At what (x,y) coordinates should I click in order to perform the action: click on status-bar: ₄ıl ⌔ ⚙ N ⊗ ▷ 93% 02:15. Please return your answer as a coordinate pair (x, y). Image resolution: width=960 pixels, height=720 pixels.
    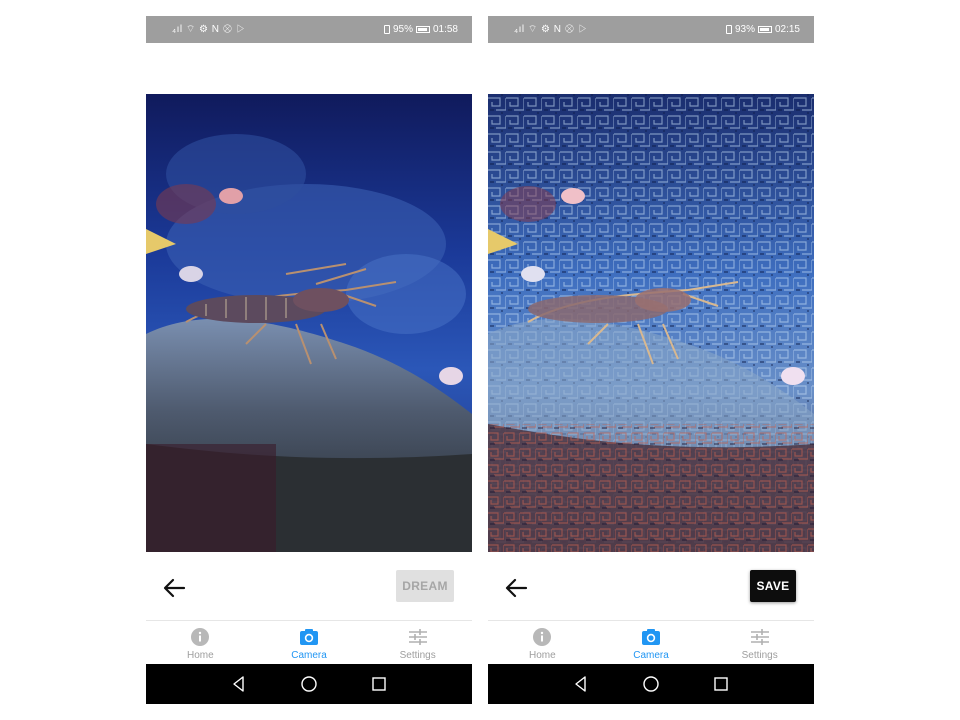
    Looking at the image, I should click on (651, 29).